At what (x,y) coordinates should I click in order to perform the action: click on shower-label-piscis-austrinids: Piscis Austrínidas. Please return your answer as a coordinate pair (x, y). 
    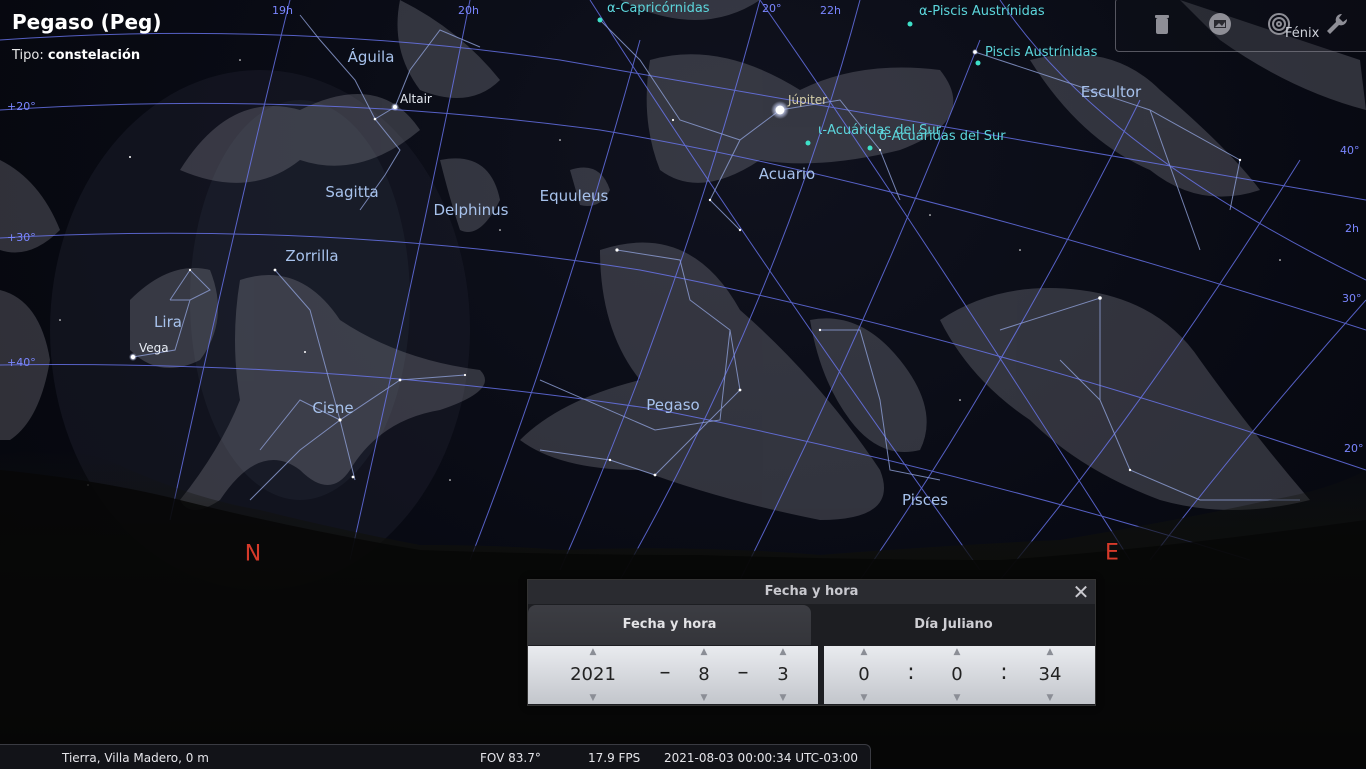
    Looking at the image, I should click on (1041, 52).